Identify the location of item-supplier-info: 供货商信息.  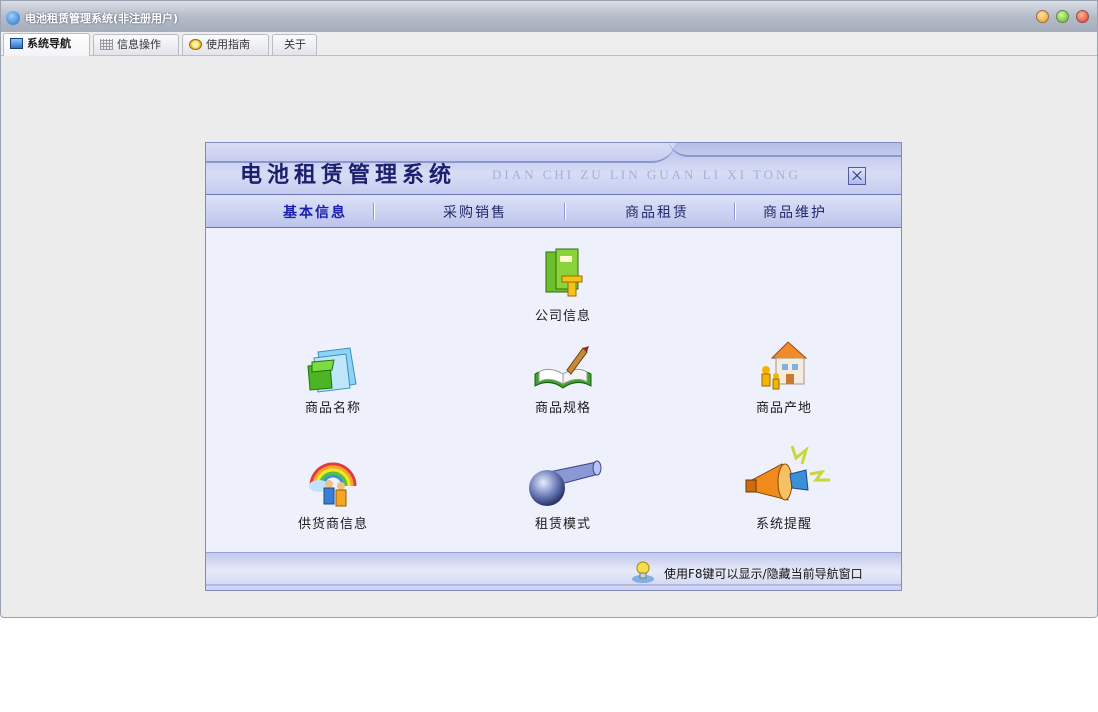
(333, 494).